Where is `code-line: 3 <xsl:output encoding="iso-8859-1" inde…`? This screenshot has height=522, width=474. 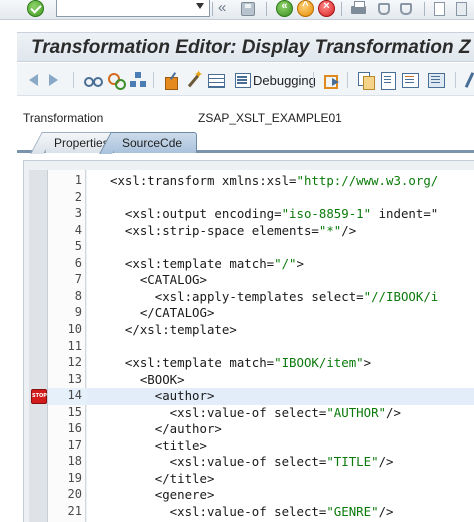 code-line: 3 <xsl:output encoding="iso-8859-1" inde… is located at coordinates (261, 214).